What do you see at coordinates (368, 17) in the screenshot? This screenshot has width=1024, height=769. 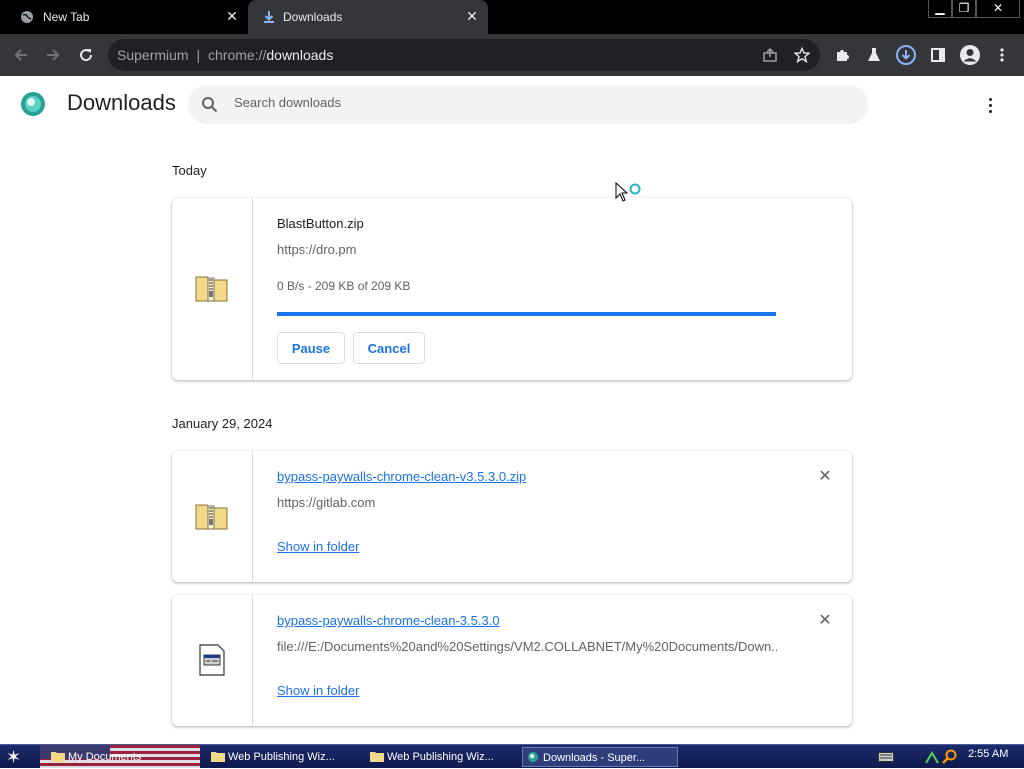 I see `tab-downloads: Downloads ✕` at bounding box center [368, 17].